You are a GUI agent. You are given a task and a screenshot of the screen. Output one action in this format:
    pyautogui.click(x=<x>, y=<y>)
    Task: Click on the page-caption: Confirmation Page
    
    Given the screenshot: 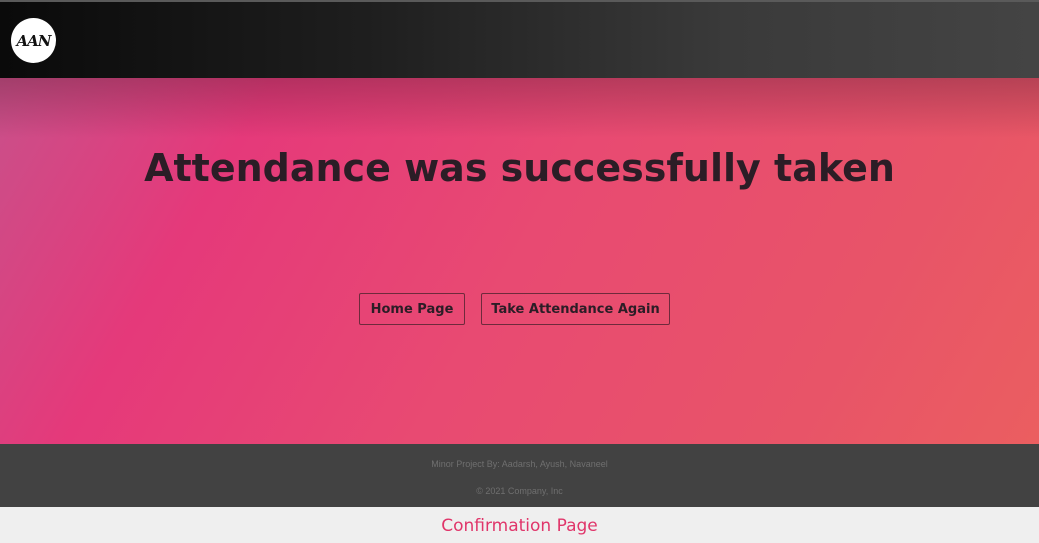 What is the action you would take?
    pyautogui.click(x=519, y=526)
    